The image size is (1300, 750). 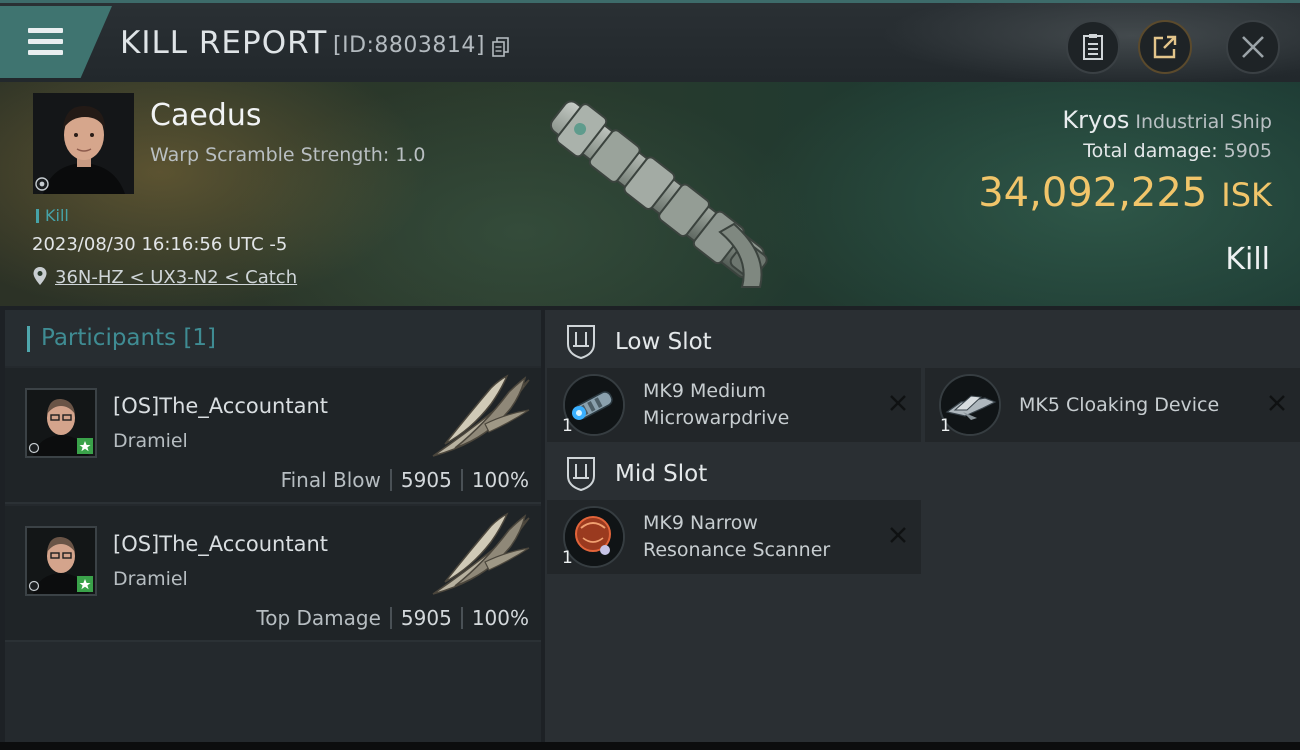 What do you see at coordinates (716, 418) in the screenshot?
I see `module-name-line2: Microwarpdrive` at bounding box center [716, 418].